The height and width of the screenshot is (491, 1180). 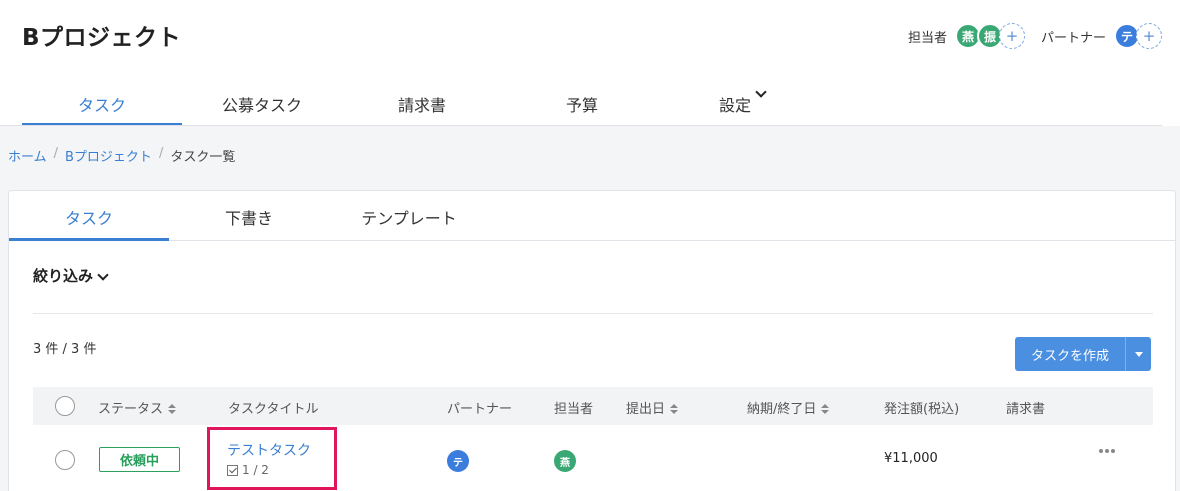 I want to click on tab-public-tasks: 公募タスク, so click(x=262, y=105).